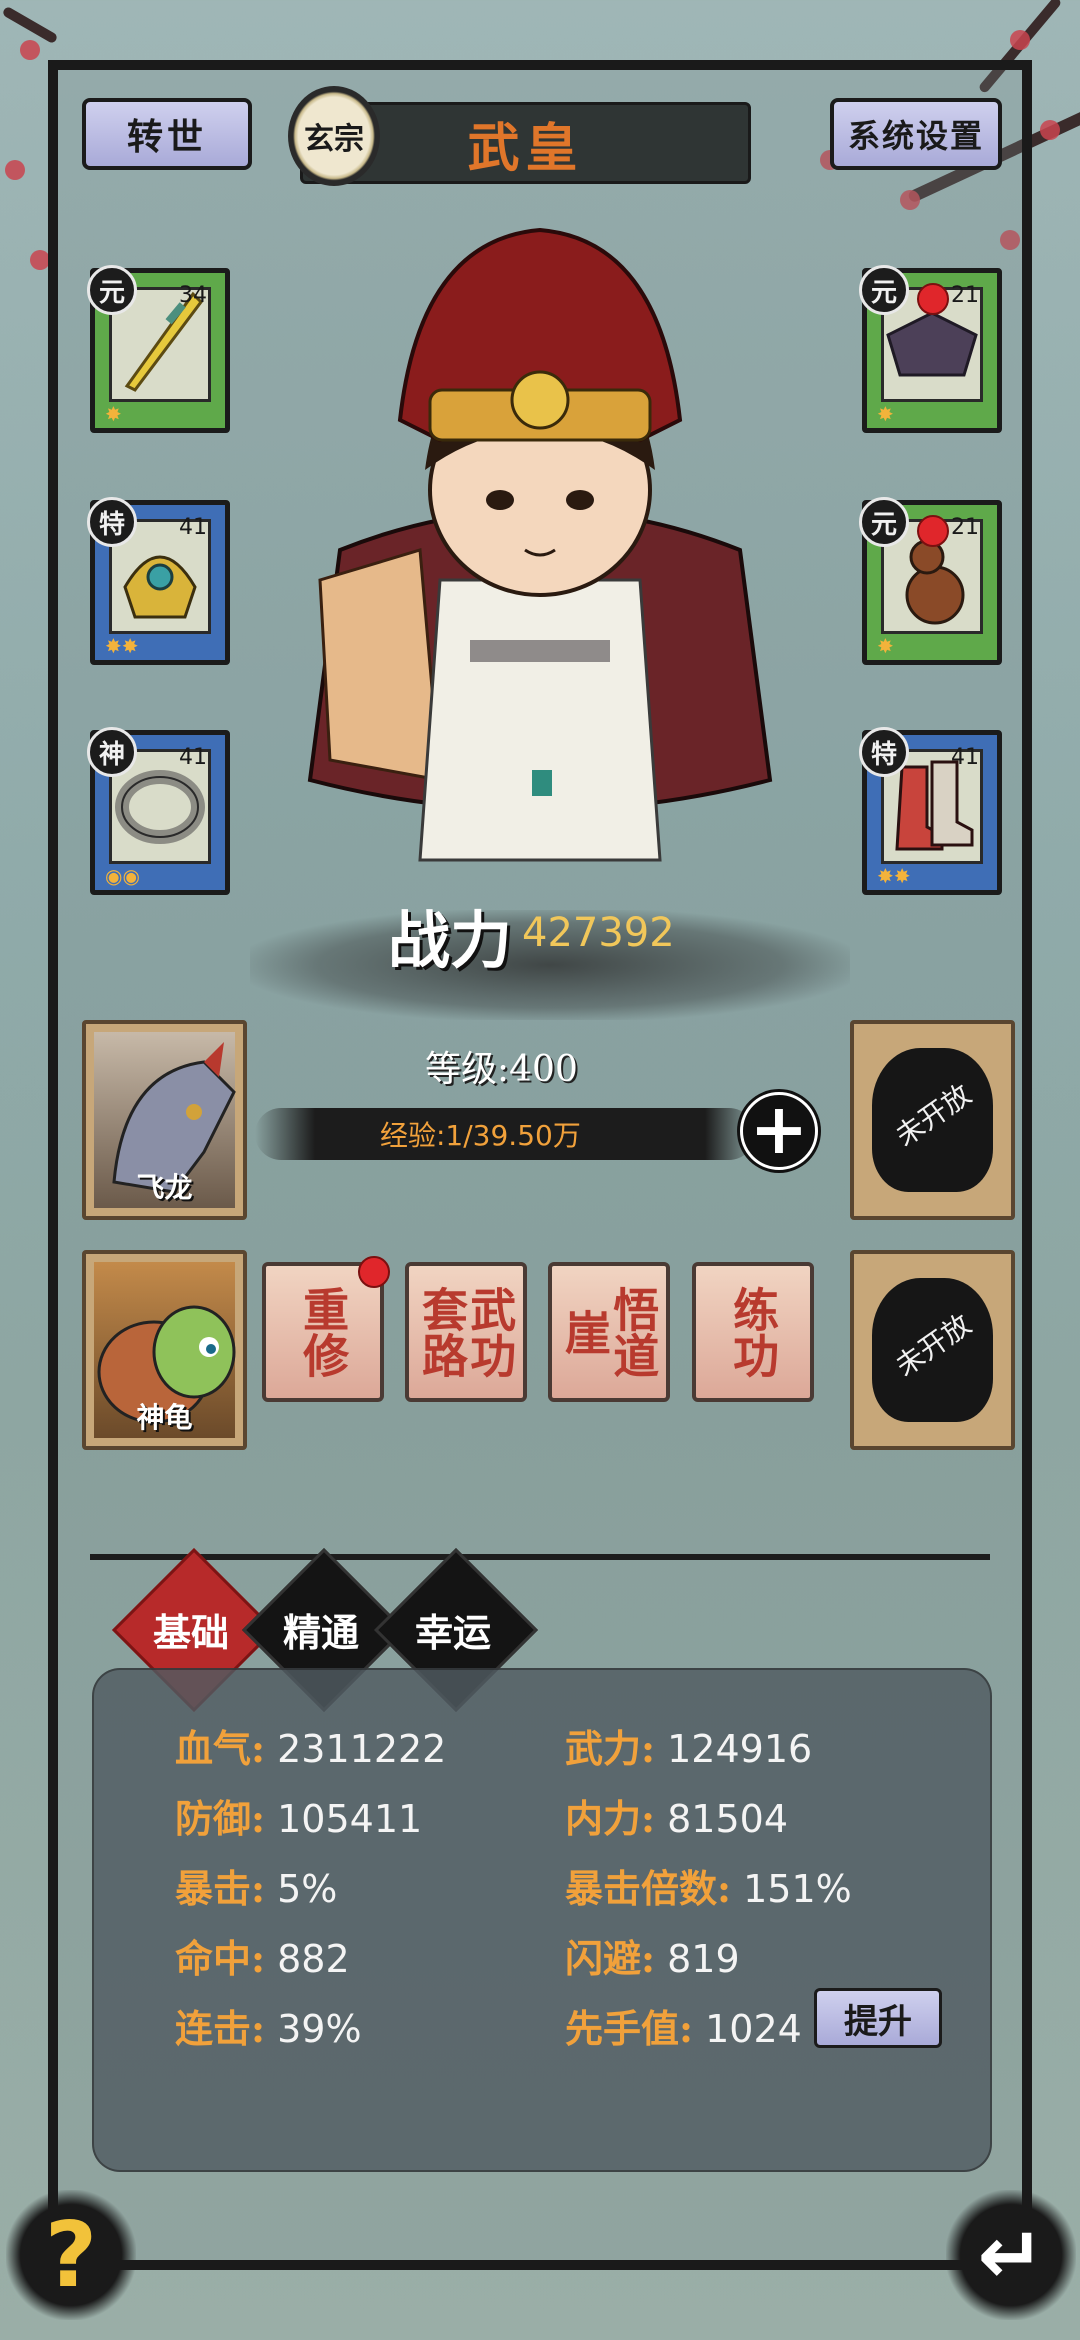 This screenshot has width=1080, height=2340. I want to click on tab-mastery-label: 精通, so click(320, 1632).